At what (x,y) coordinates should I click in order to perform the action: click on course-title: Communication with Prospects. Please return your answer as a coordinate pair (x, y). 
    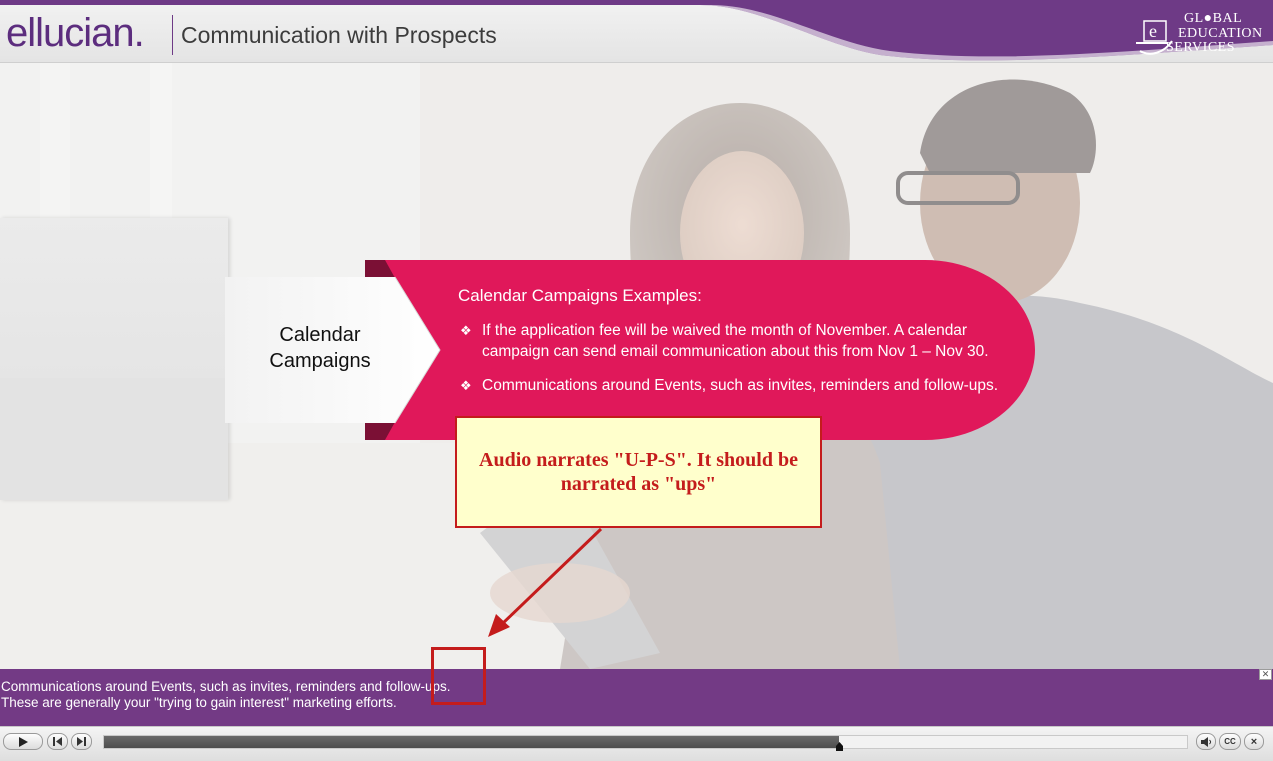
    Looking at the image, I should click on (339, 35).